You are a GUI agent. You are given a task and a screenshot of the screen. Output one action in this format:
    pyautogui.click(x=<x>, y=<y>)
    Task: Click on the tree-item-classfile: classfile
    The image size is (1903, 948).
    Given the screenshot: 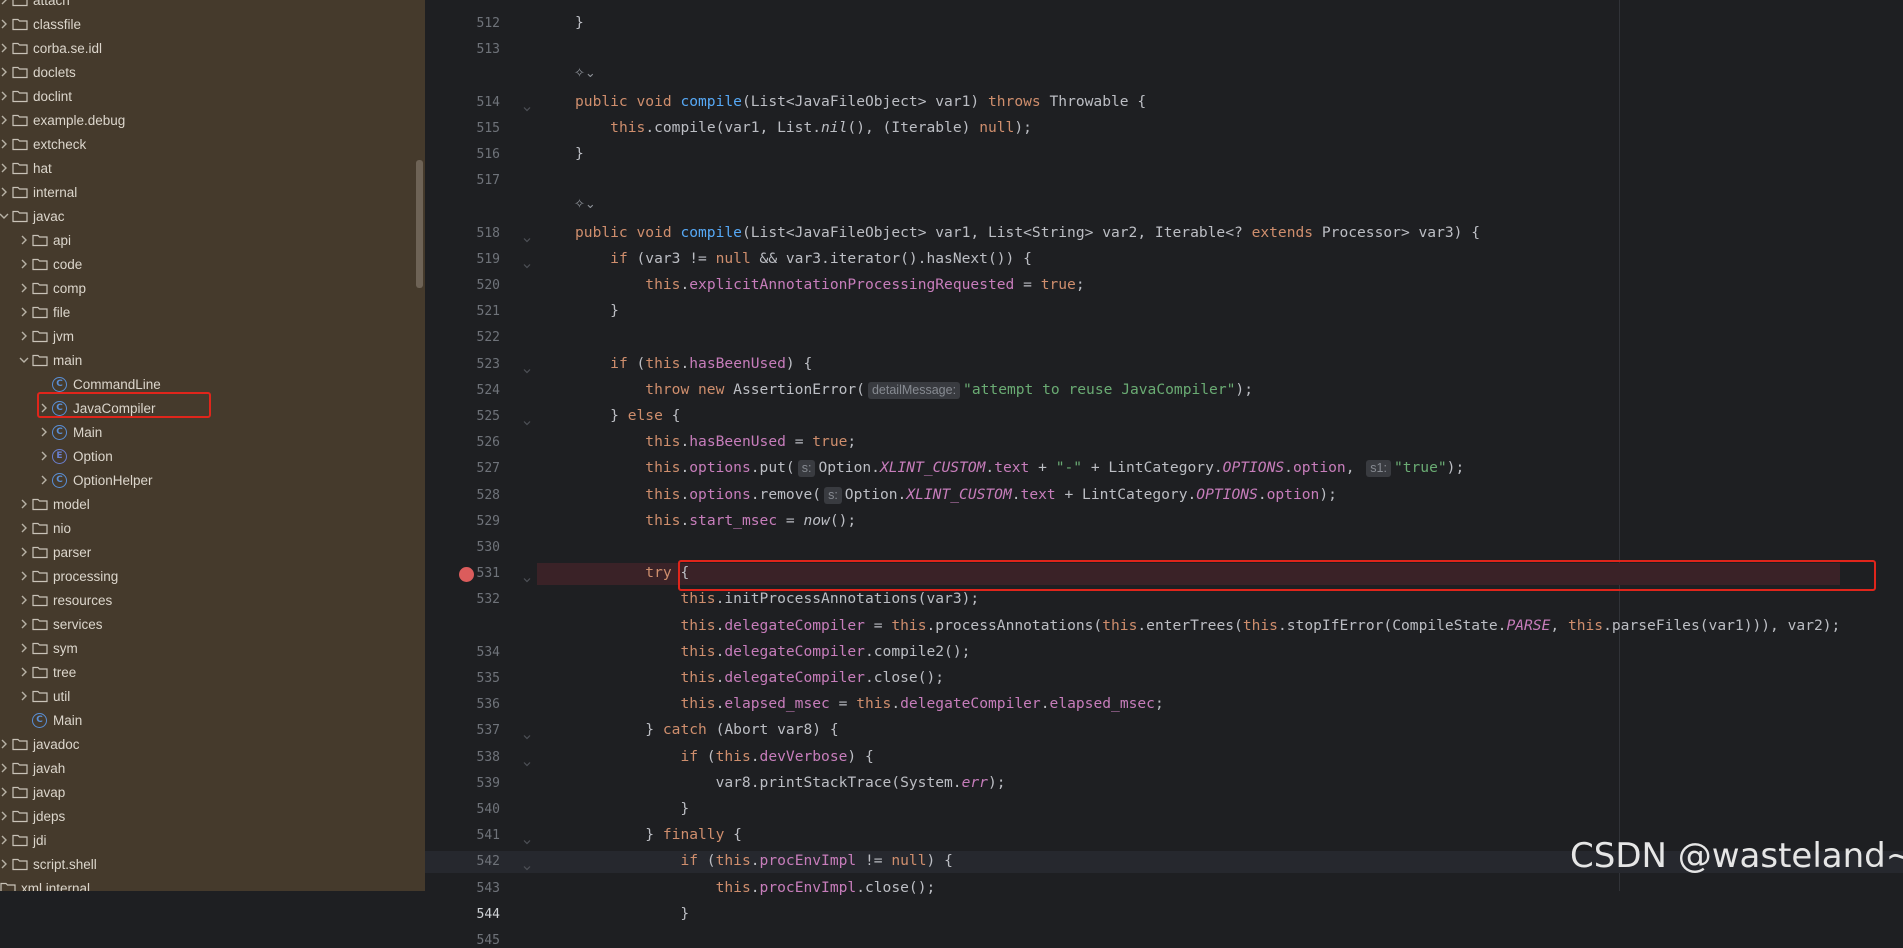 What is the action you would take?
    pyautogui.click(x=40, y=24)
    